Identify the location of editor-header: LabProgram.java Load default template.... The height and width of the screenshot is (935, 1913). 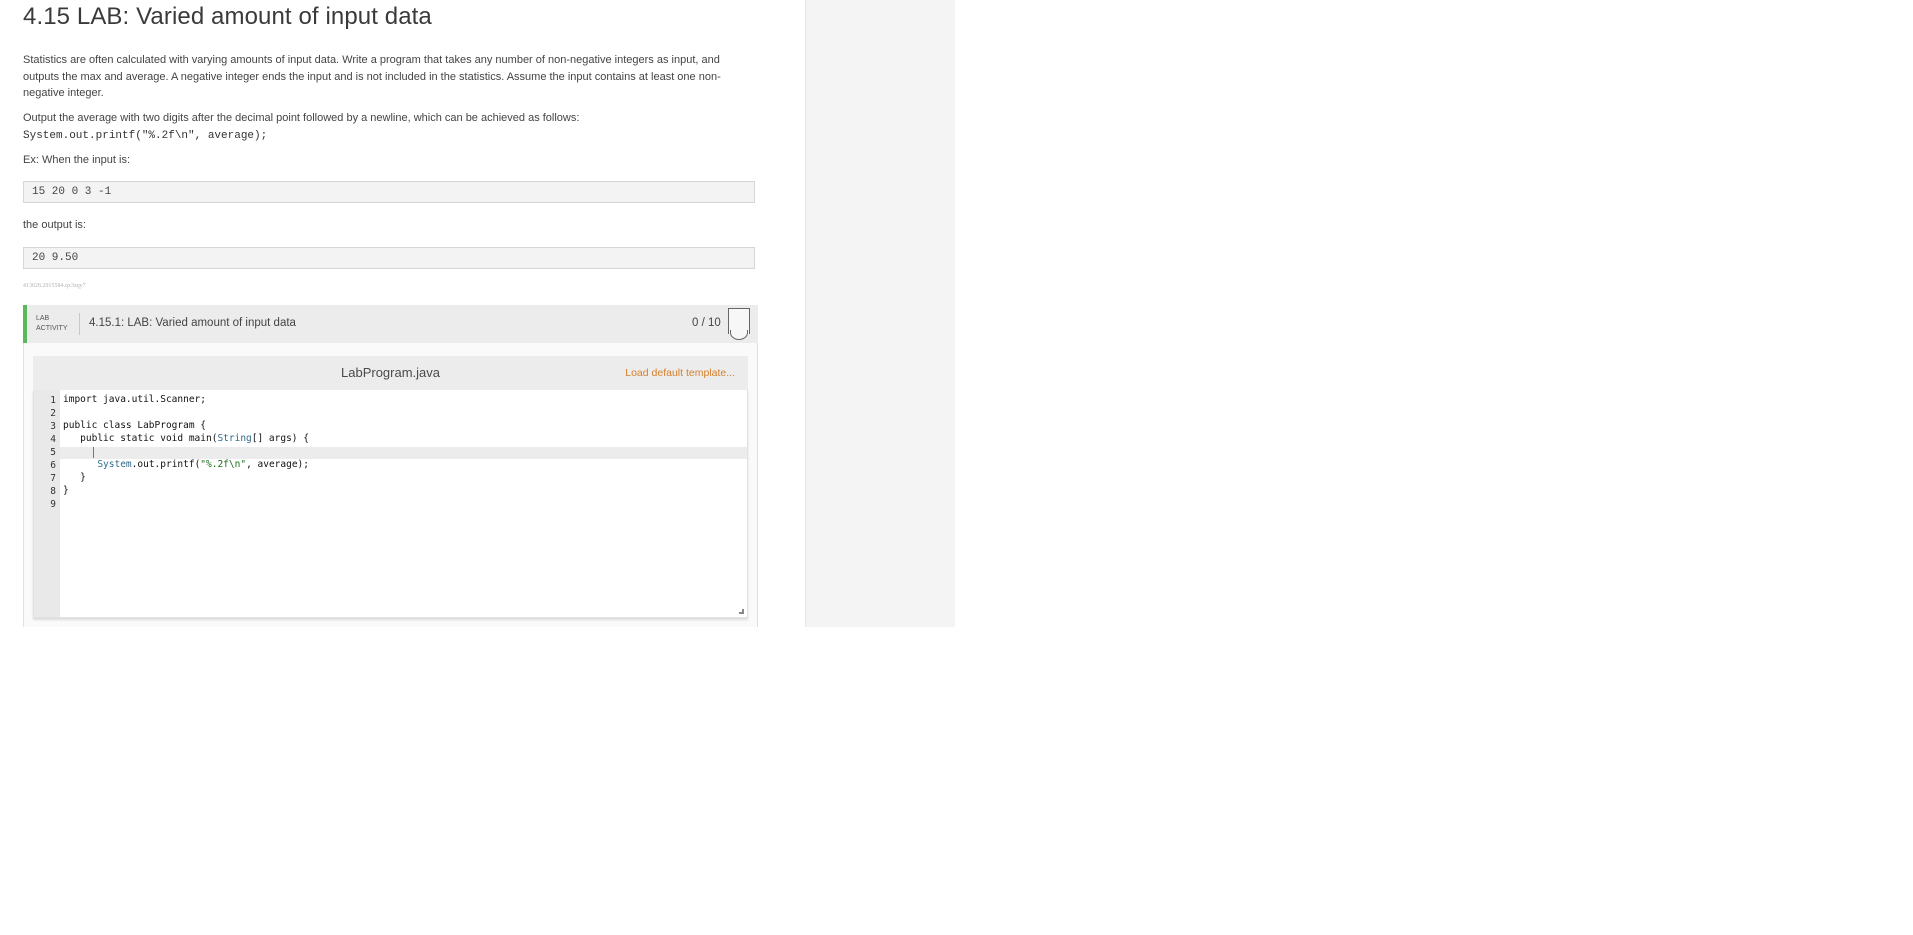
(390, 373).